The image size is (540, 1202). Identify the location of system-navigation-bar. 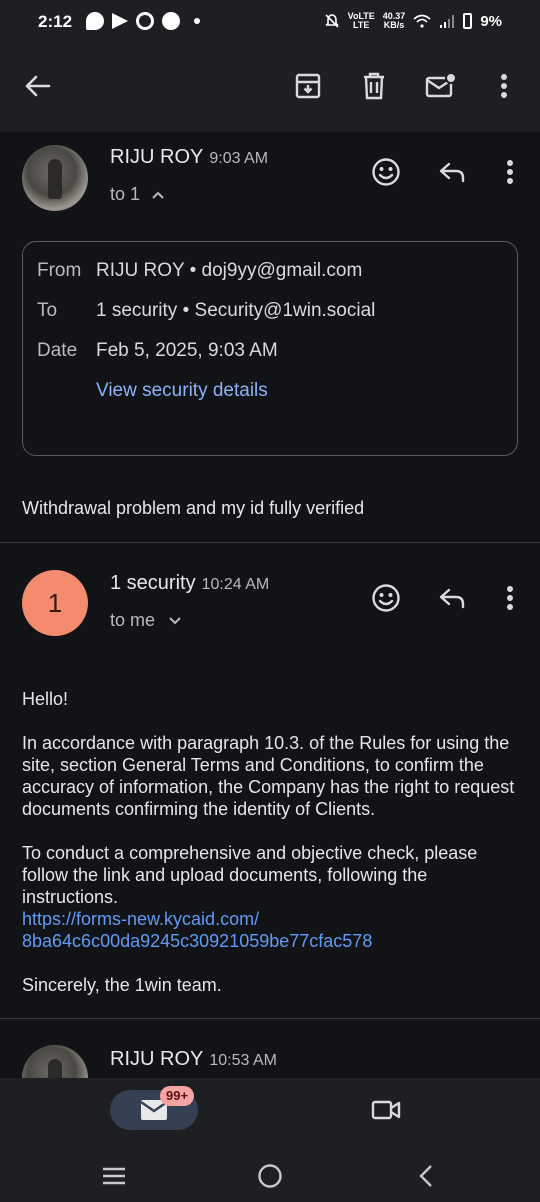
(270, 1176).